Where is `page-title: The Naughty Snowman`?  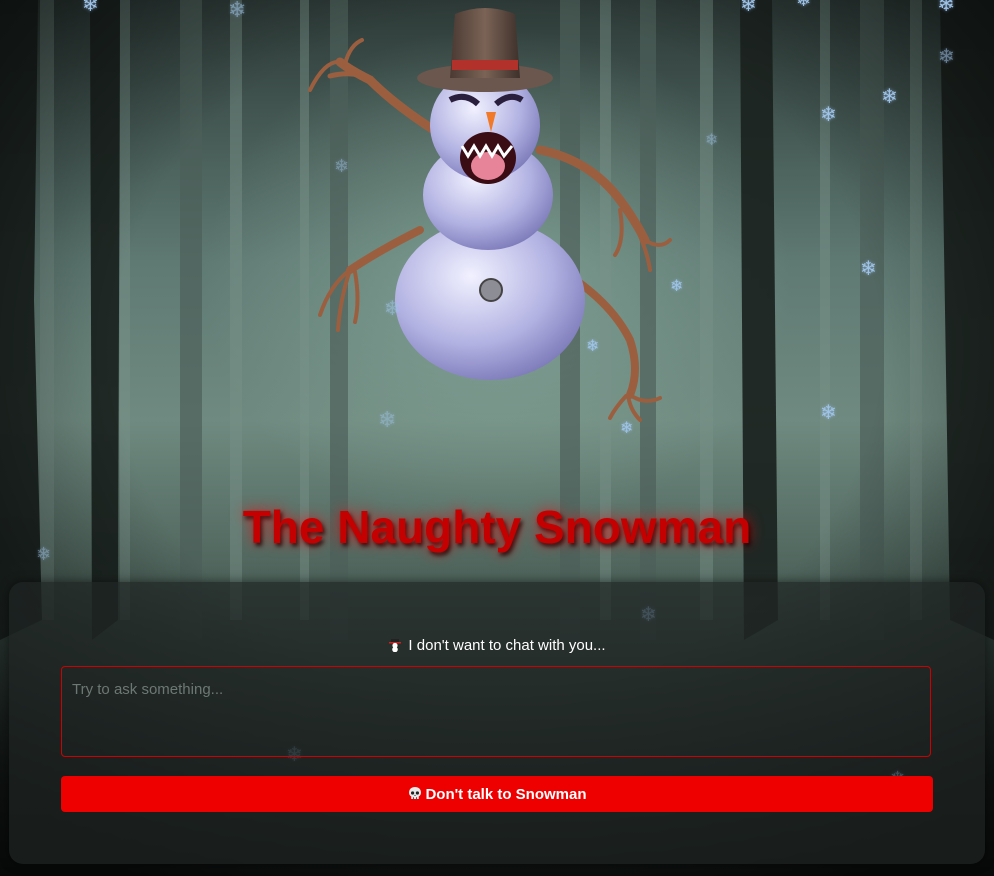
page-title: The Naughty Snowman is located at coordinates (497, 527).